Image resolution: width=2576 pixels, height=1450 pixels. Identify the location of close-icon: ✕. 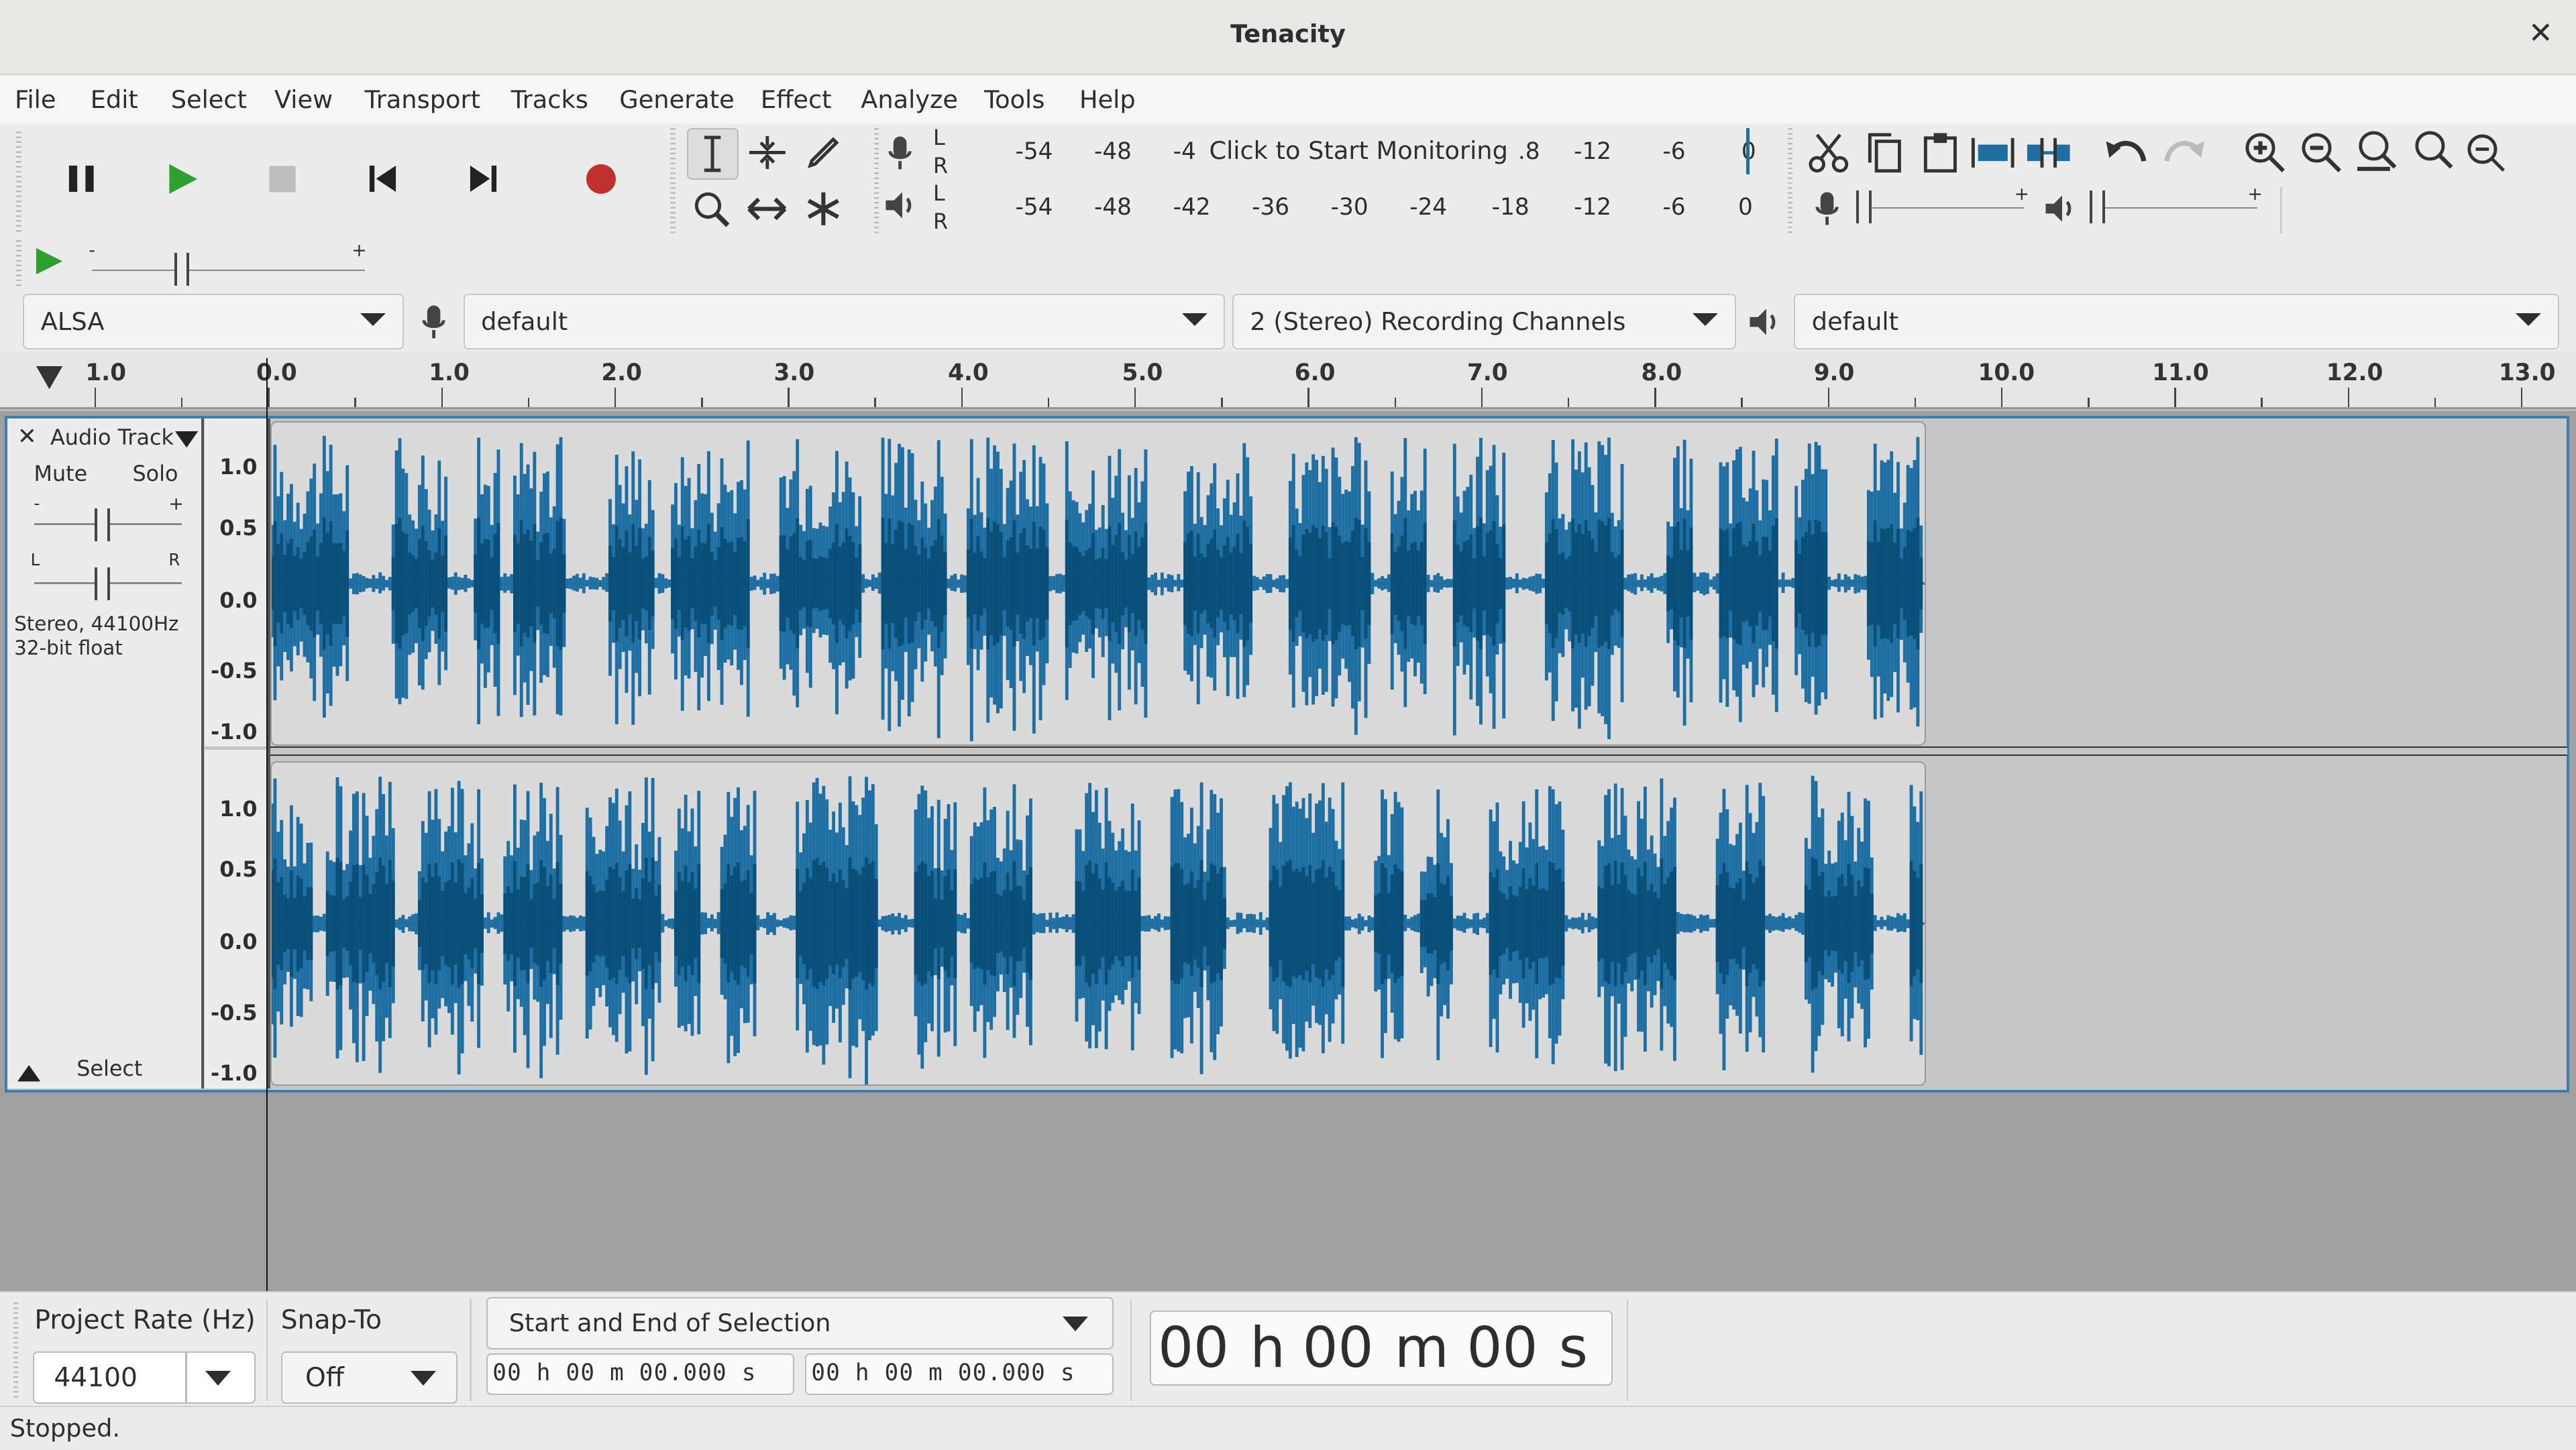
(2540, 33).